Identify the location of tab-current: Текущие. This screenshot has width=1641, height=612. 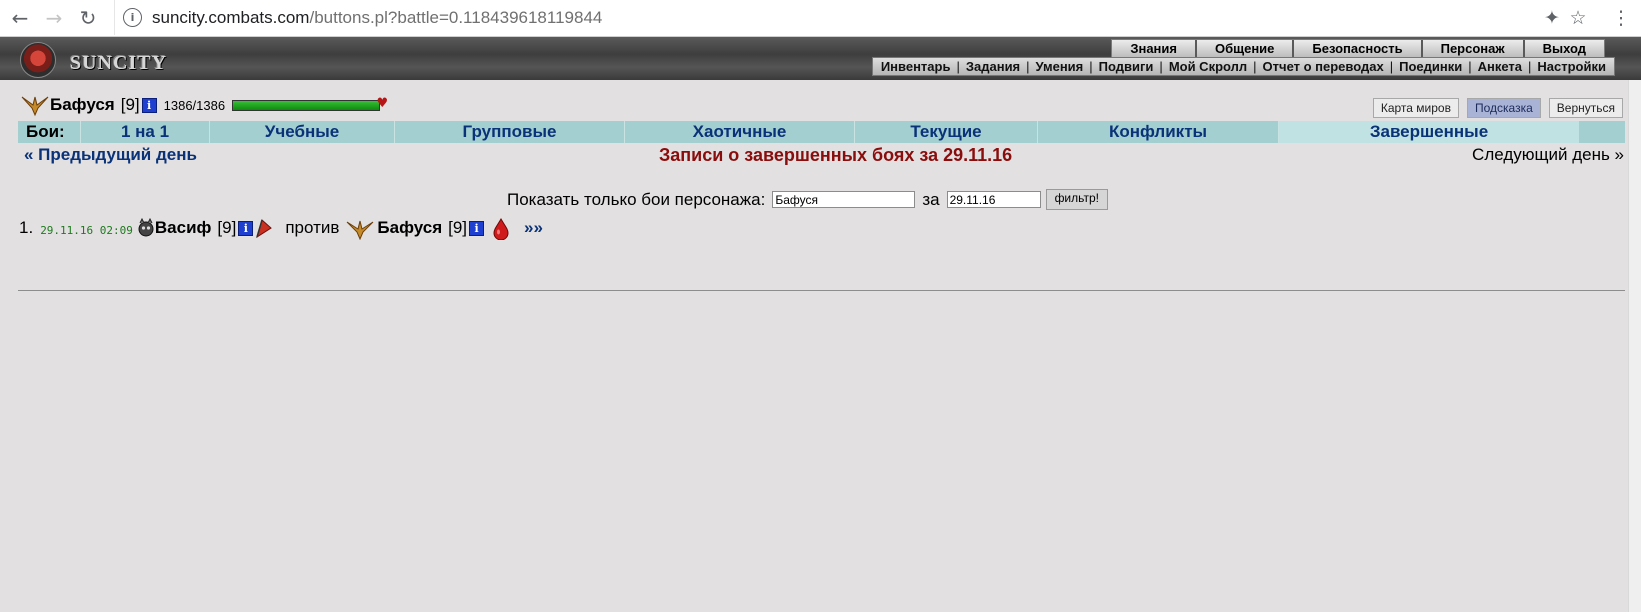
(945, 132).